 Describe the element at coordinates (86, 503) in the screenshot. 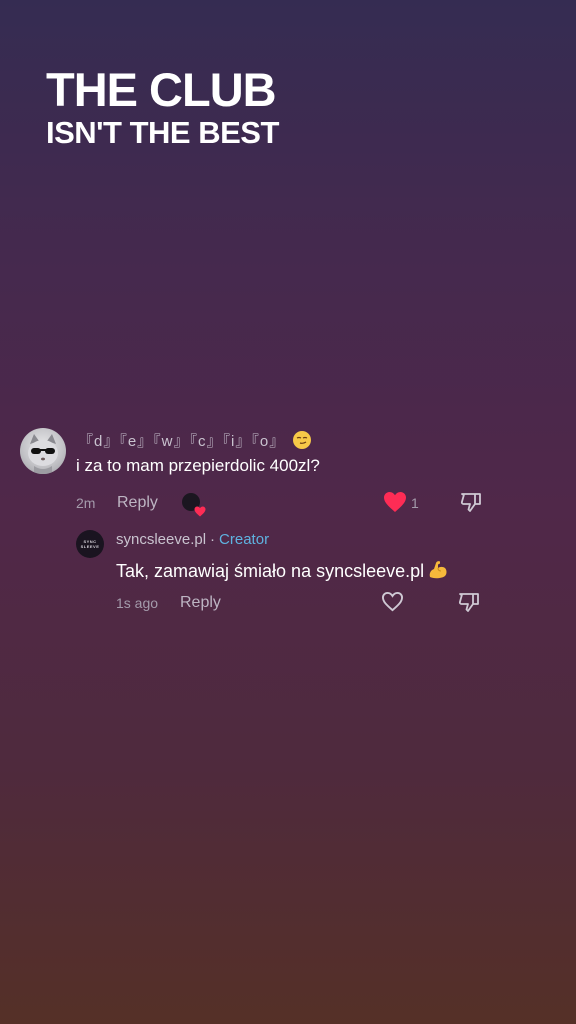

I see `comment-time: 2m` at that location.